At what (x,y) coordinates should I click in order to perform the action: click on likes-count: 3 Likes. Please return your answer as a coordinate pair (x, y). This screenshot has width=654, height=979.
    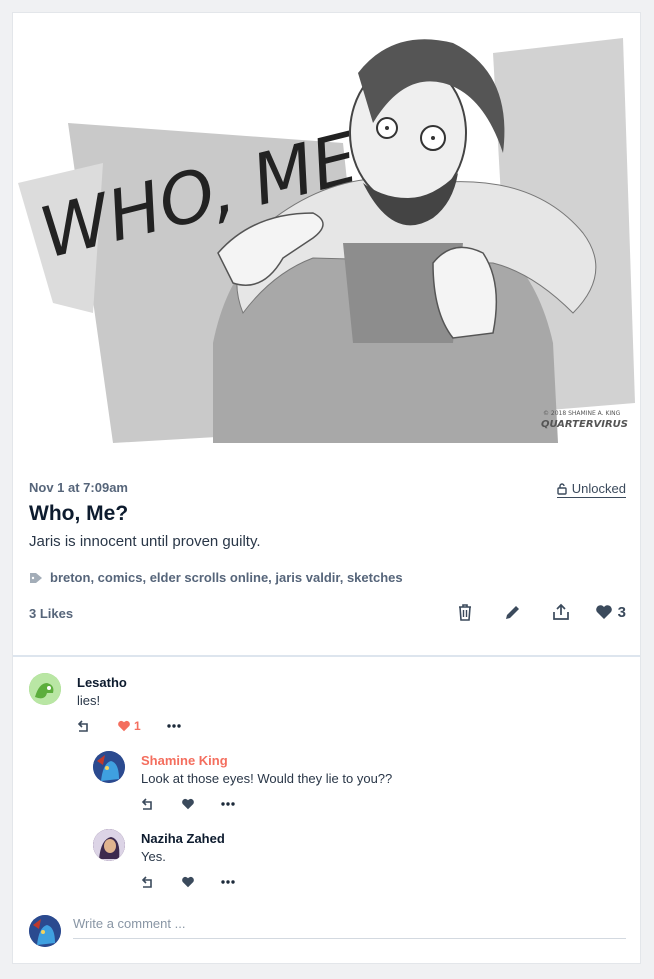
    Looking at the image, I should click on (51, 613).